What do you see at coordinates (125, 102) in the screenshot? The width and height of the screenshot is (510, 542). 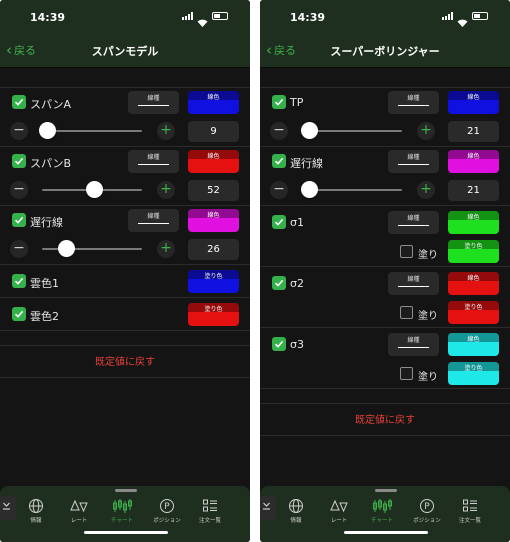 I see `indicator-header: スパンA 線種 線色` at bounding box center [125, 102].